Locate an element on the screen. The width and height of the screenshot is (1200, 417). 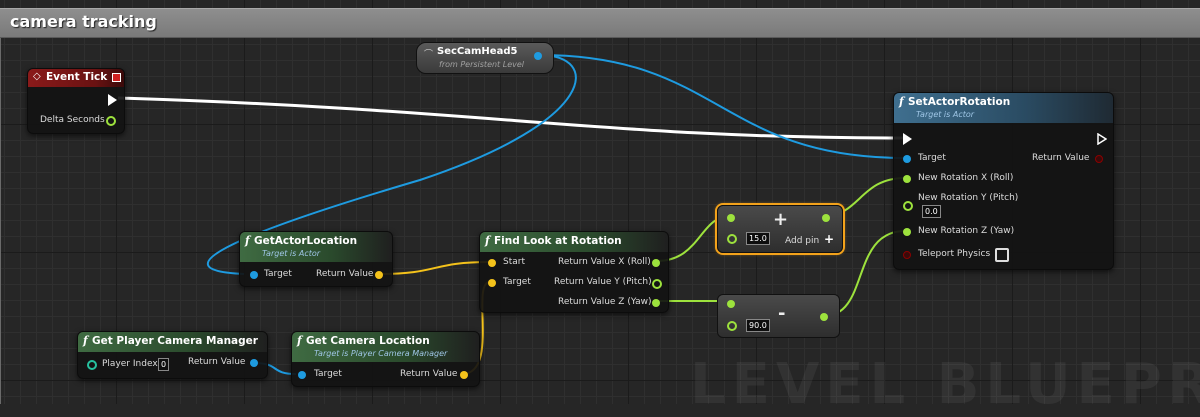
set-actor-rotation-header: f SetActorRotation Target is Actor is located at coordinates (1003, 108).